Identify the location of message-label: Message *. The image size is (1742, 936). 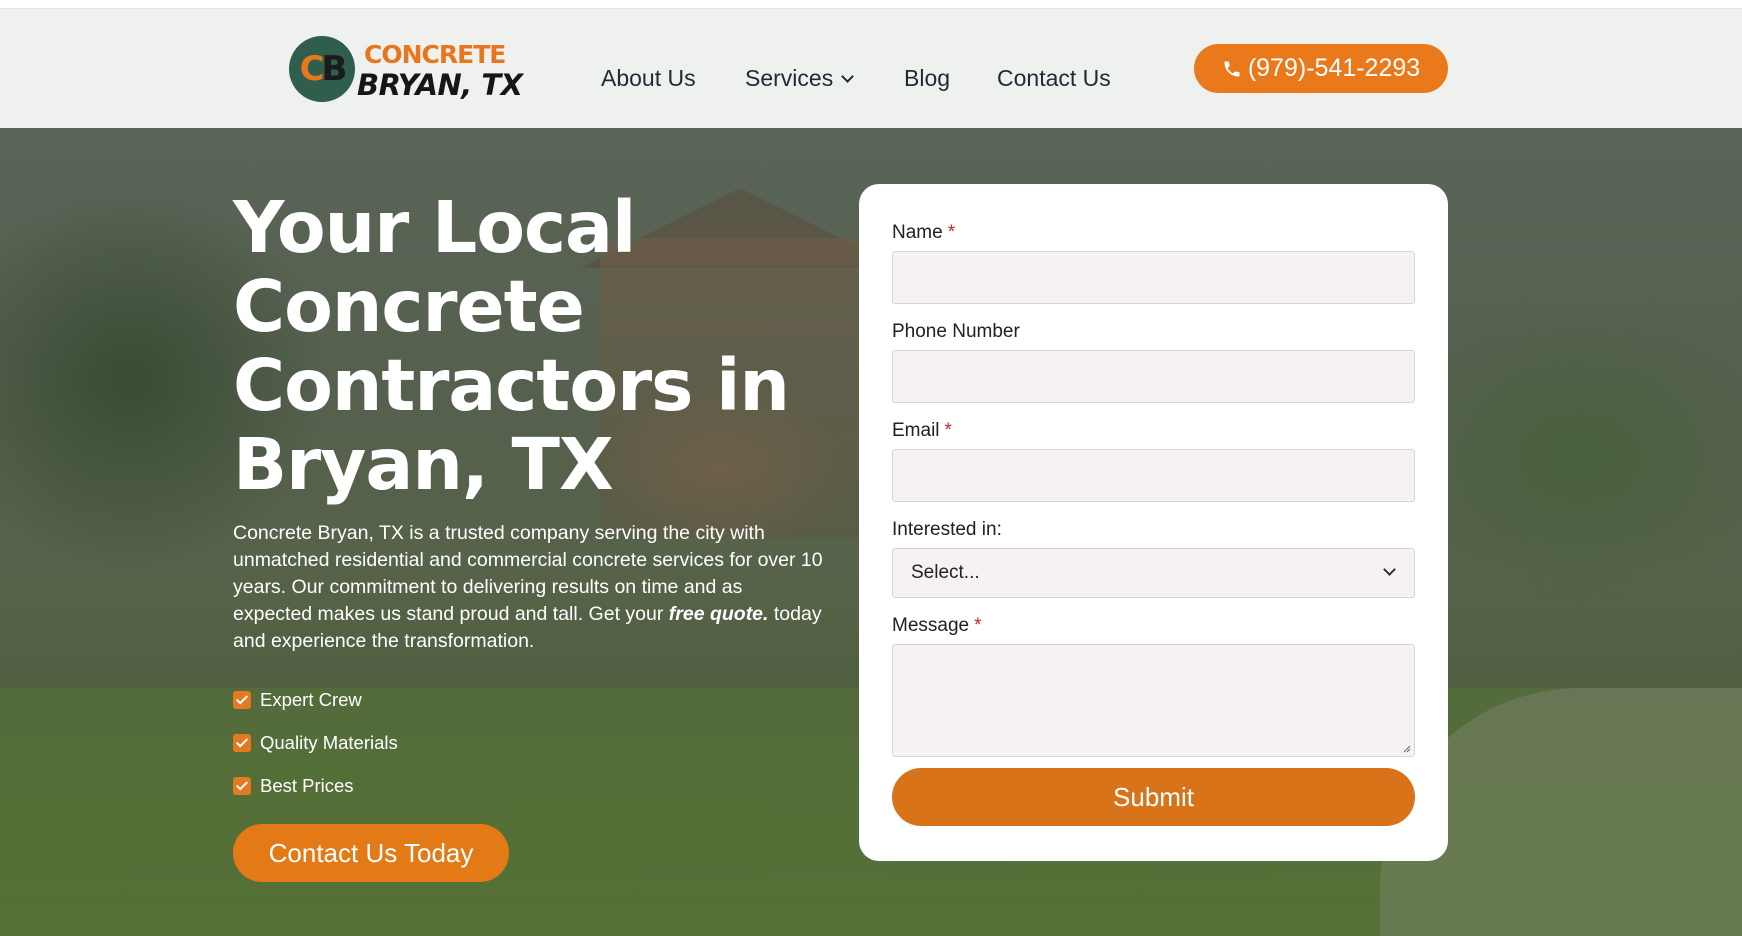
(937, 626).